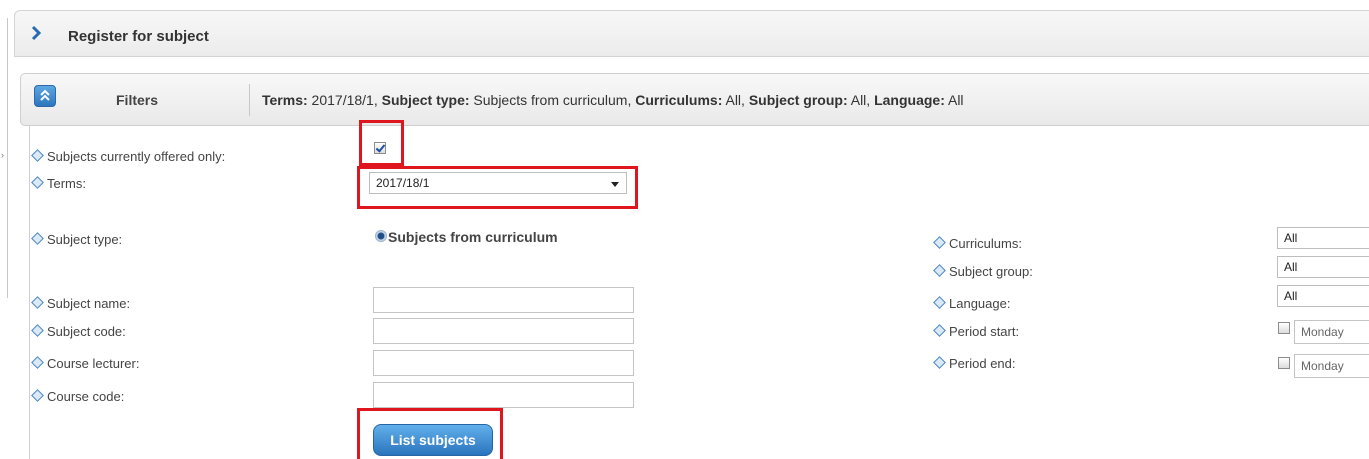 The width and height of the screenshot is (1369, 459). Describe the element at coordinates (1323, 296) in the screenshot. I see `language-select: All` at that location.